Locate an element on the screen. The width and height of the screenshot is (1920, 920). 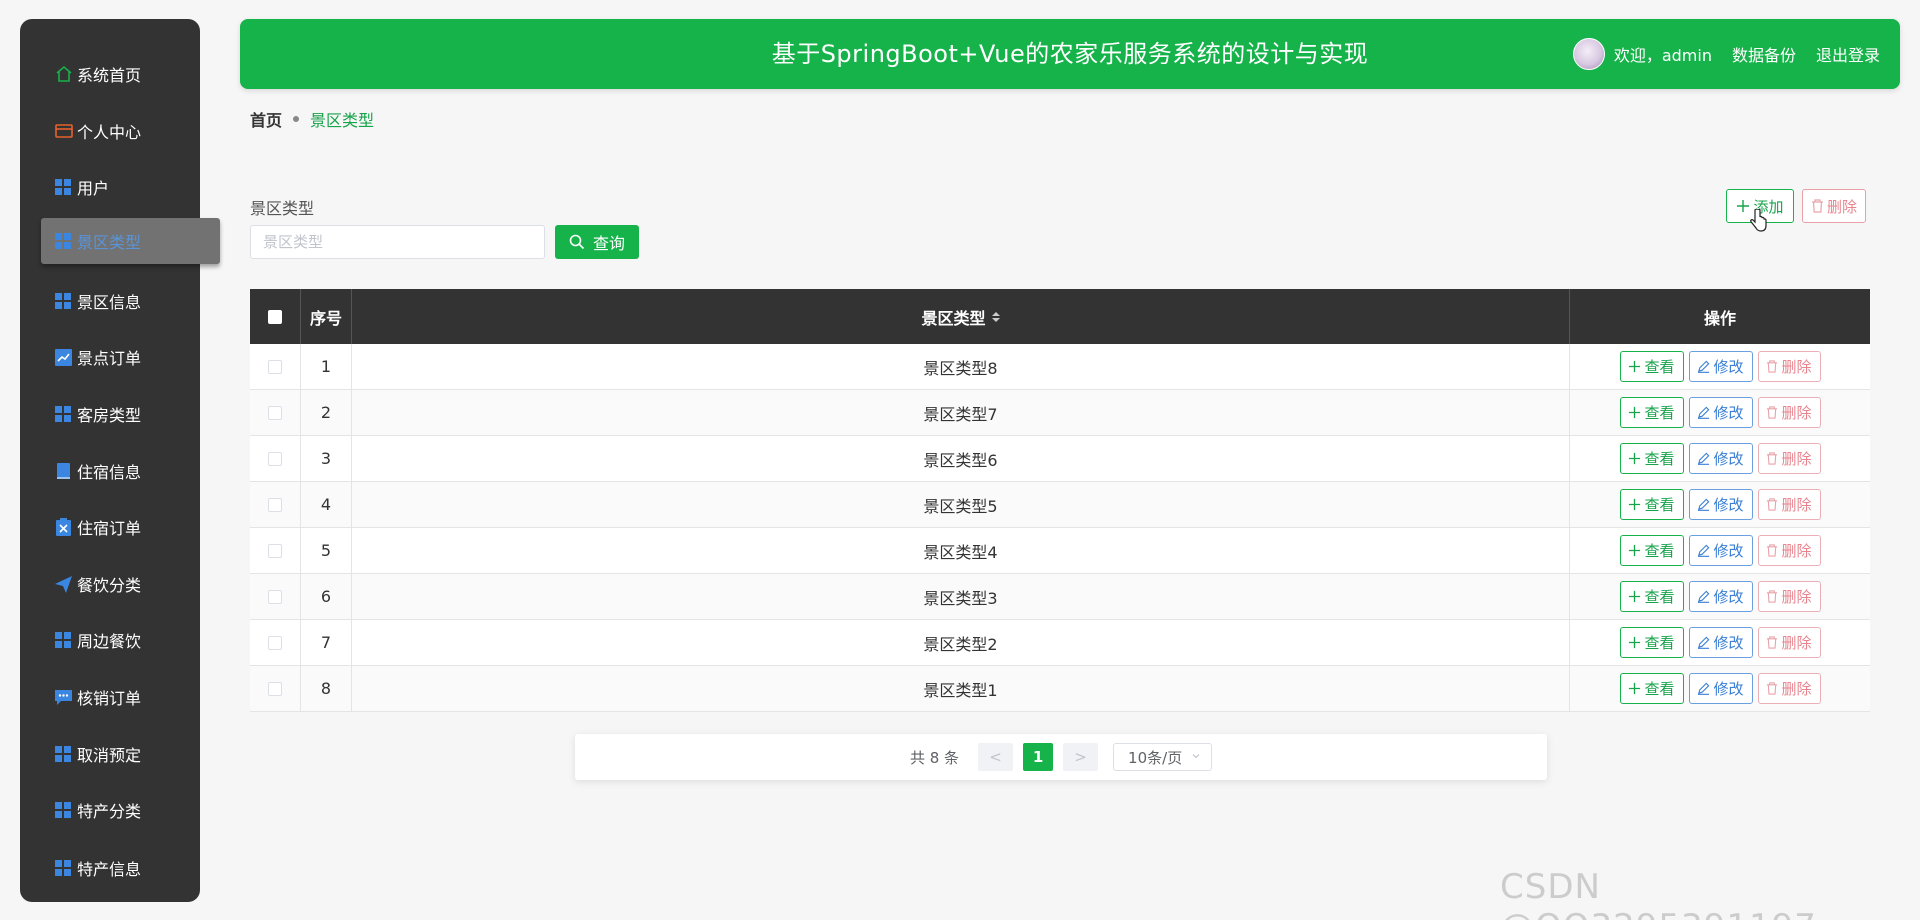
sidebar-item-dining-category: 餐饮分类 is located at coordinates (110, 584).